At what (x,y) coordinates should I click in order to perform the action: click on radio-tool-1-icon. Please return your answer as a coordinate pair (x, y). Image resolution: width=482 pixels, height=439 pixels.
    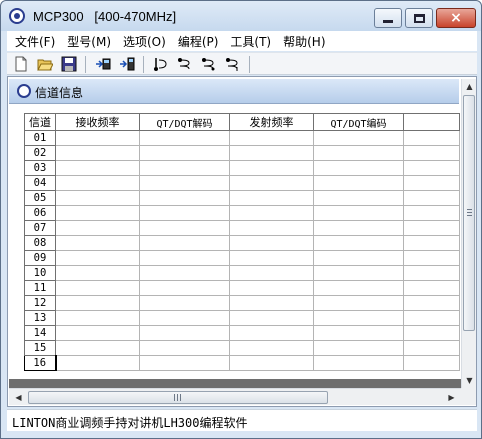
    Looking at the image, I should click on (161, 64).